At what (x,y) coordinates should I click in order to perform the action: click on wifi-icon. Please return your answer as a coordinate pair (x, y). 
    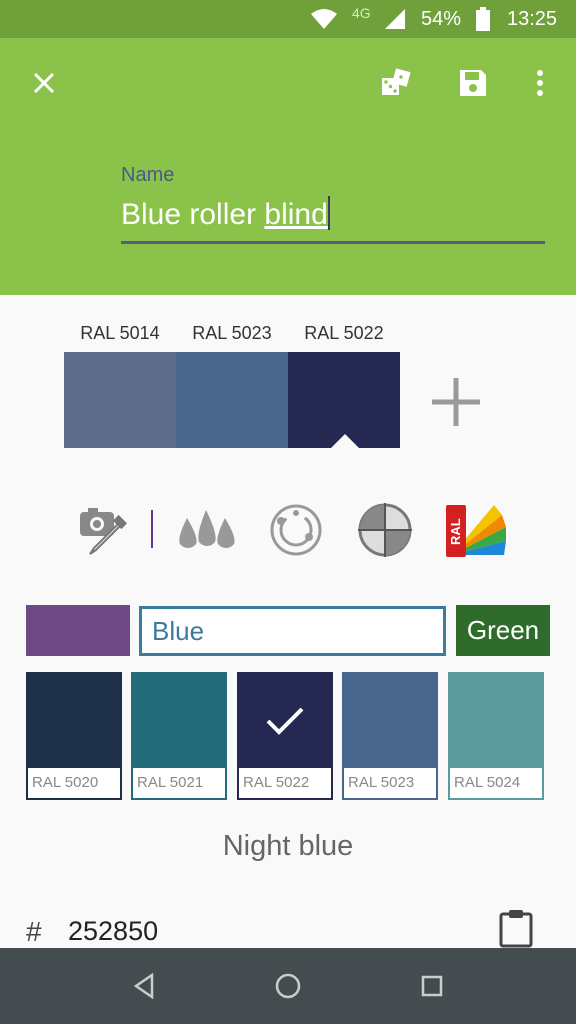
    Looking at the image, I should click on (324, 19).